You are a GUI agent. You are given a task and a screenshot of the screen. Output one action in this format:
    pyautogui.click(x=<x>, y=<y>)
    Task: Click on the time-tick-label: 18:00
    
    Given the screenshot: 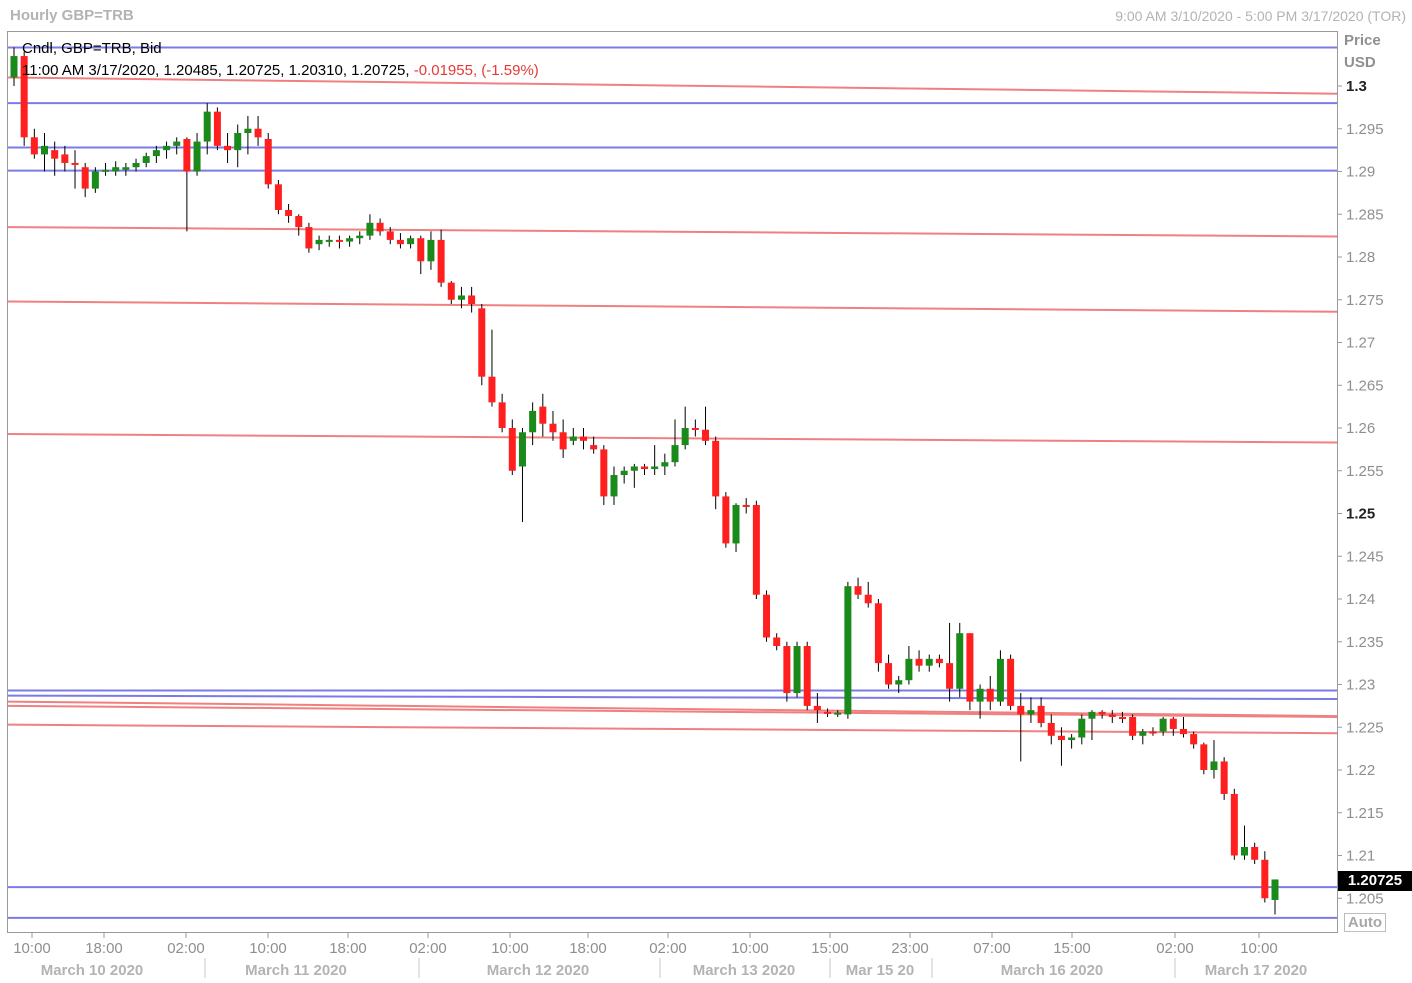 What is the action you would take?
    pyautogui.click(x=104, y=948)
    